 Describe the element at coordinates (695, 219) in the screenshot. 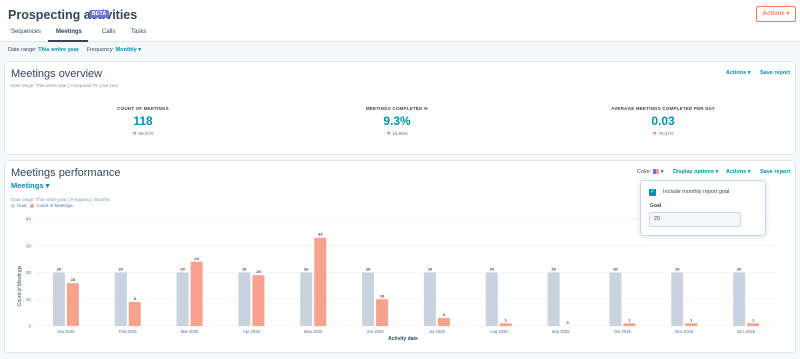

I see `goal-input: 20` at that location.